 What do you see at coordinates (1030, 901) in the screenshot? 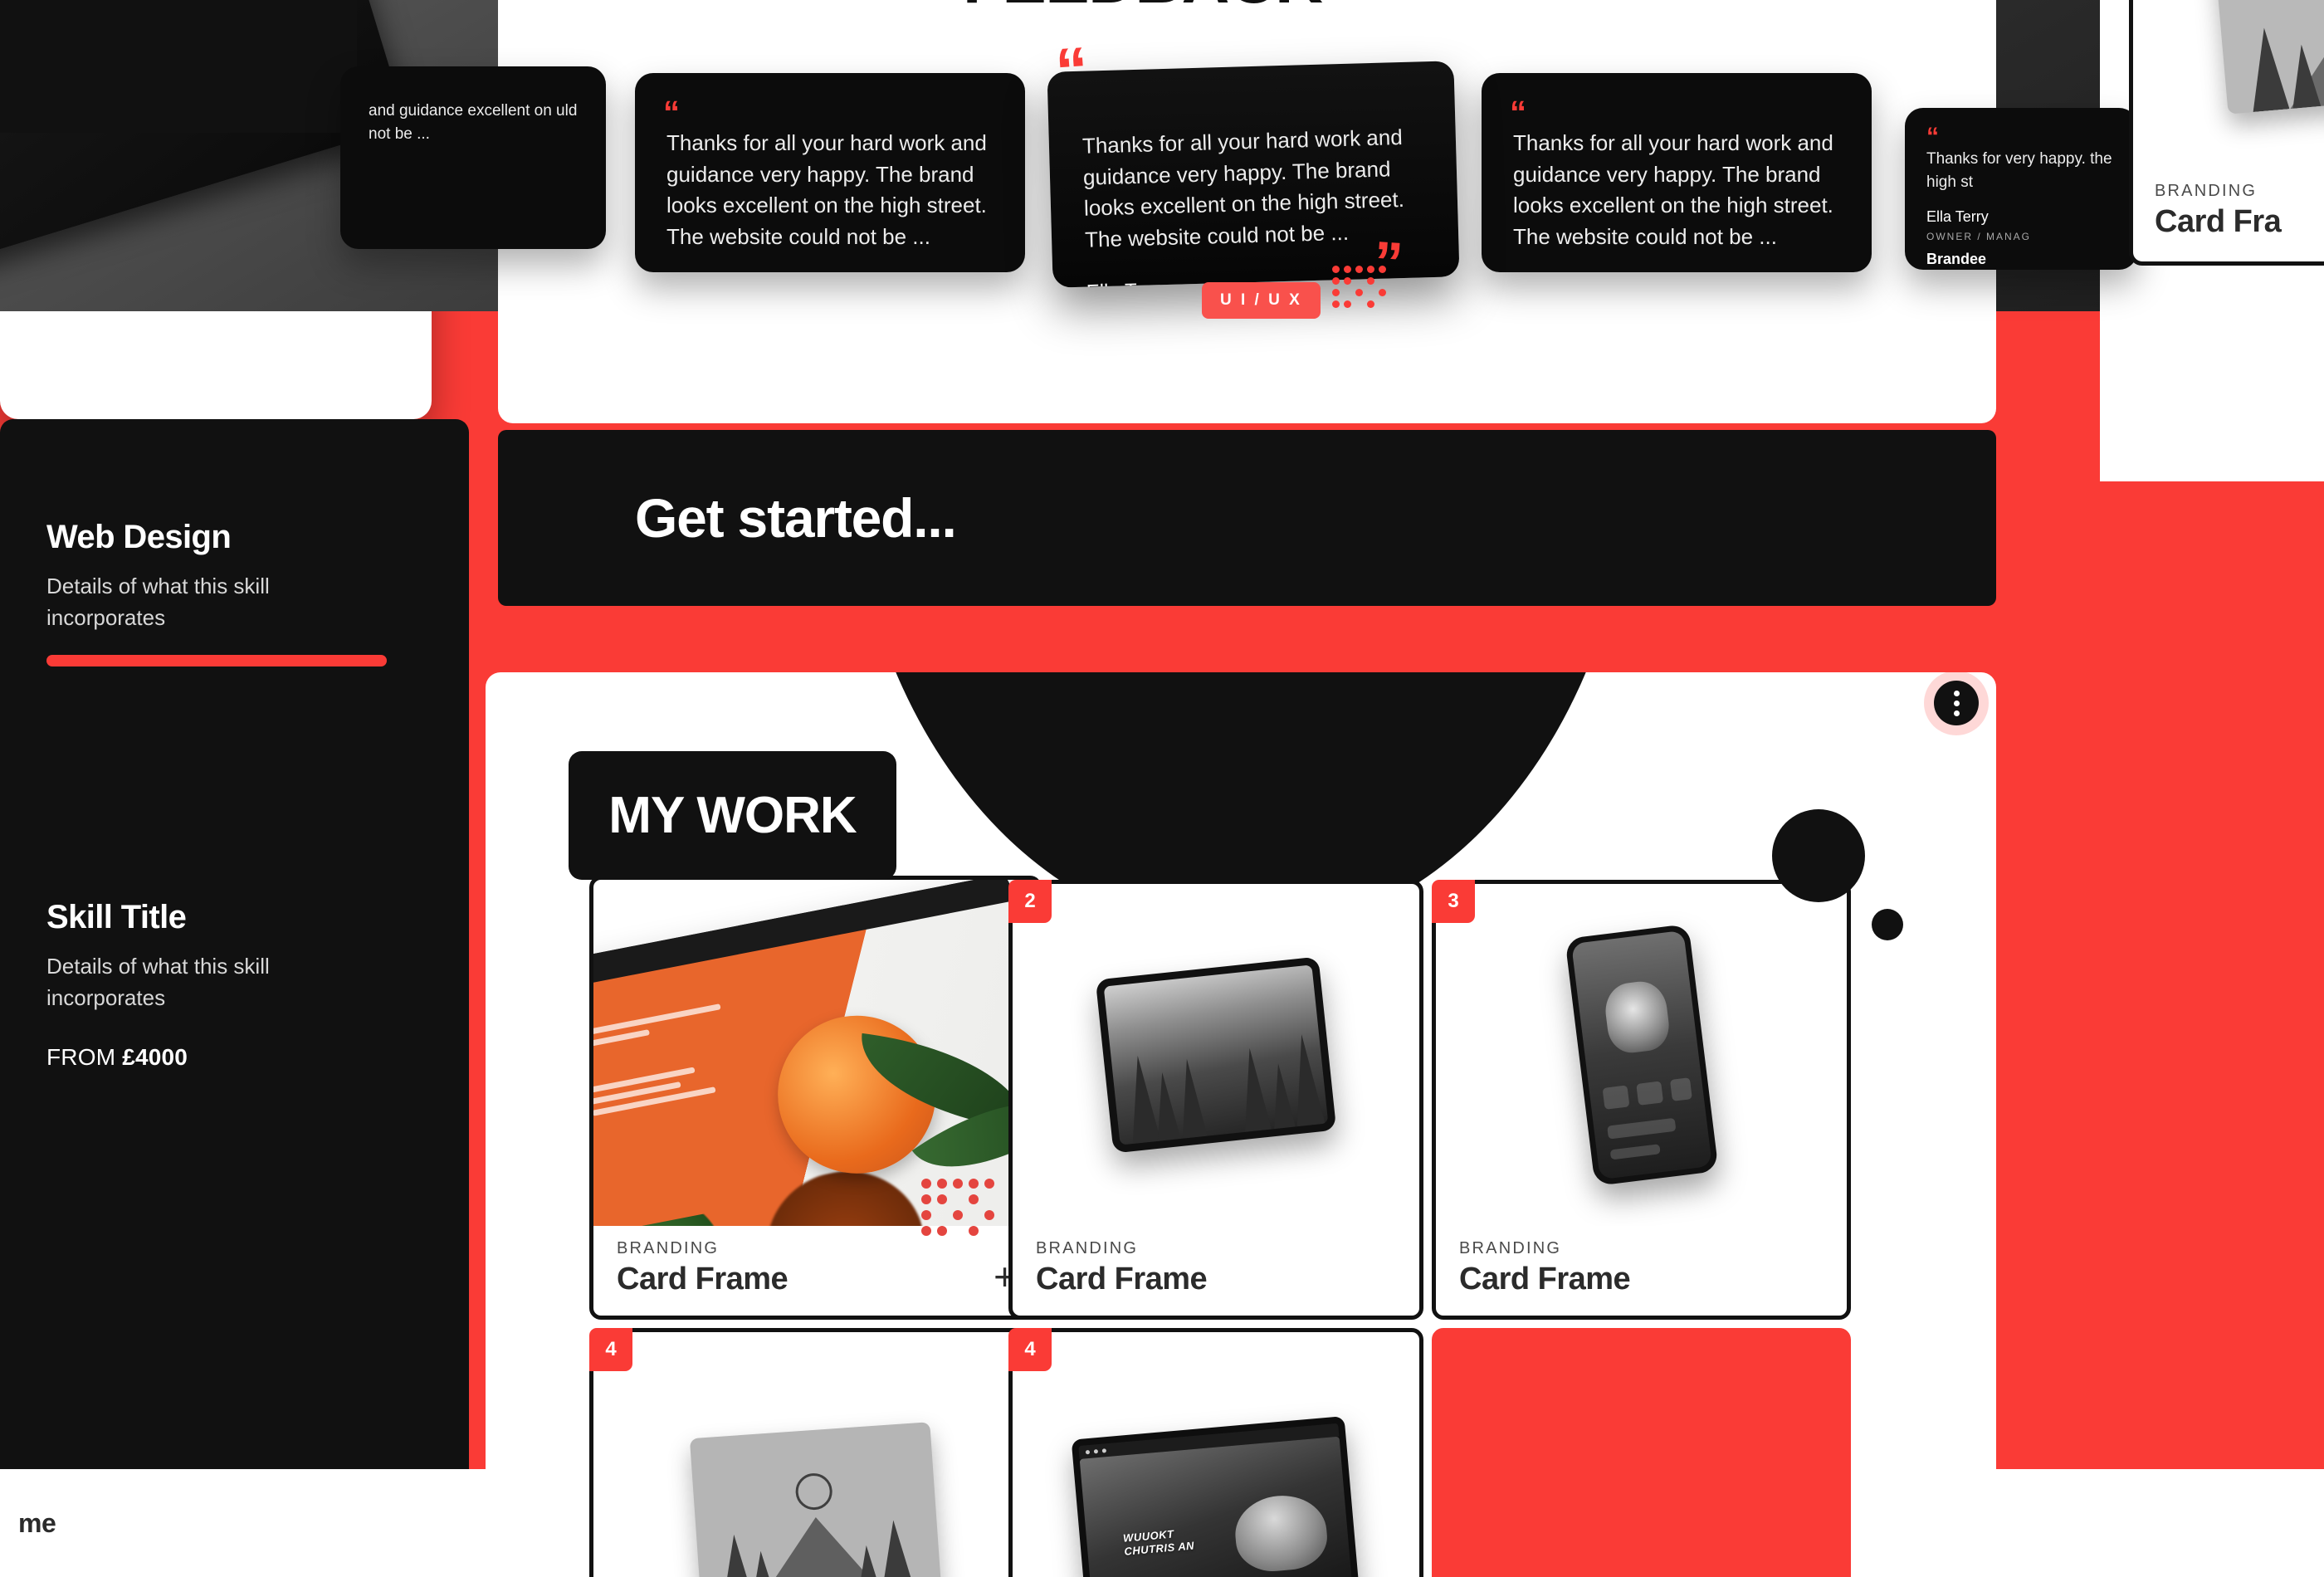
I see `portfolio-number-badge: 2` at bounding box center [1030, 901].